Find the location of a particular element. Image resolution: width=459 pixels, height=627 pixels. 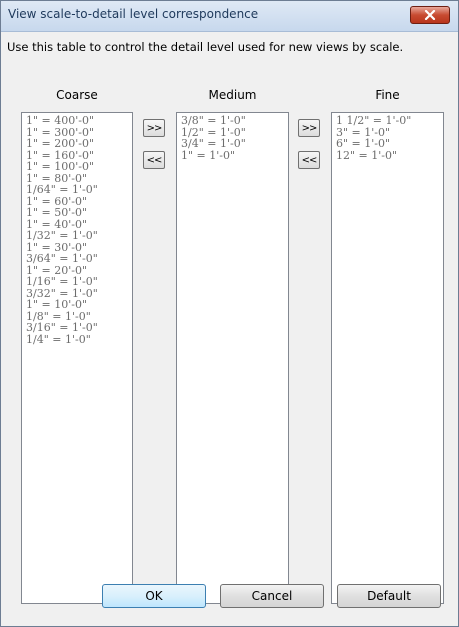

fine-header: Fine is located at coordinates (387, 95).